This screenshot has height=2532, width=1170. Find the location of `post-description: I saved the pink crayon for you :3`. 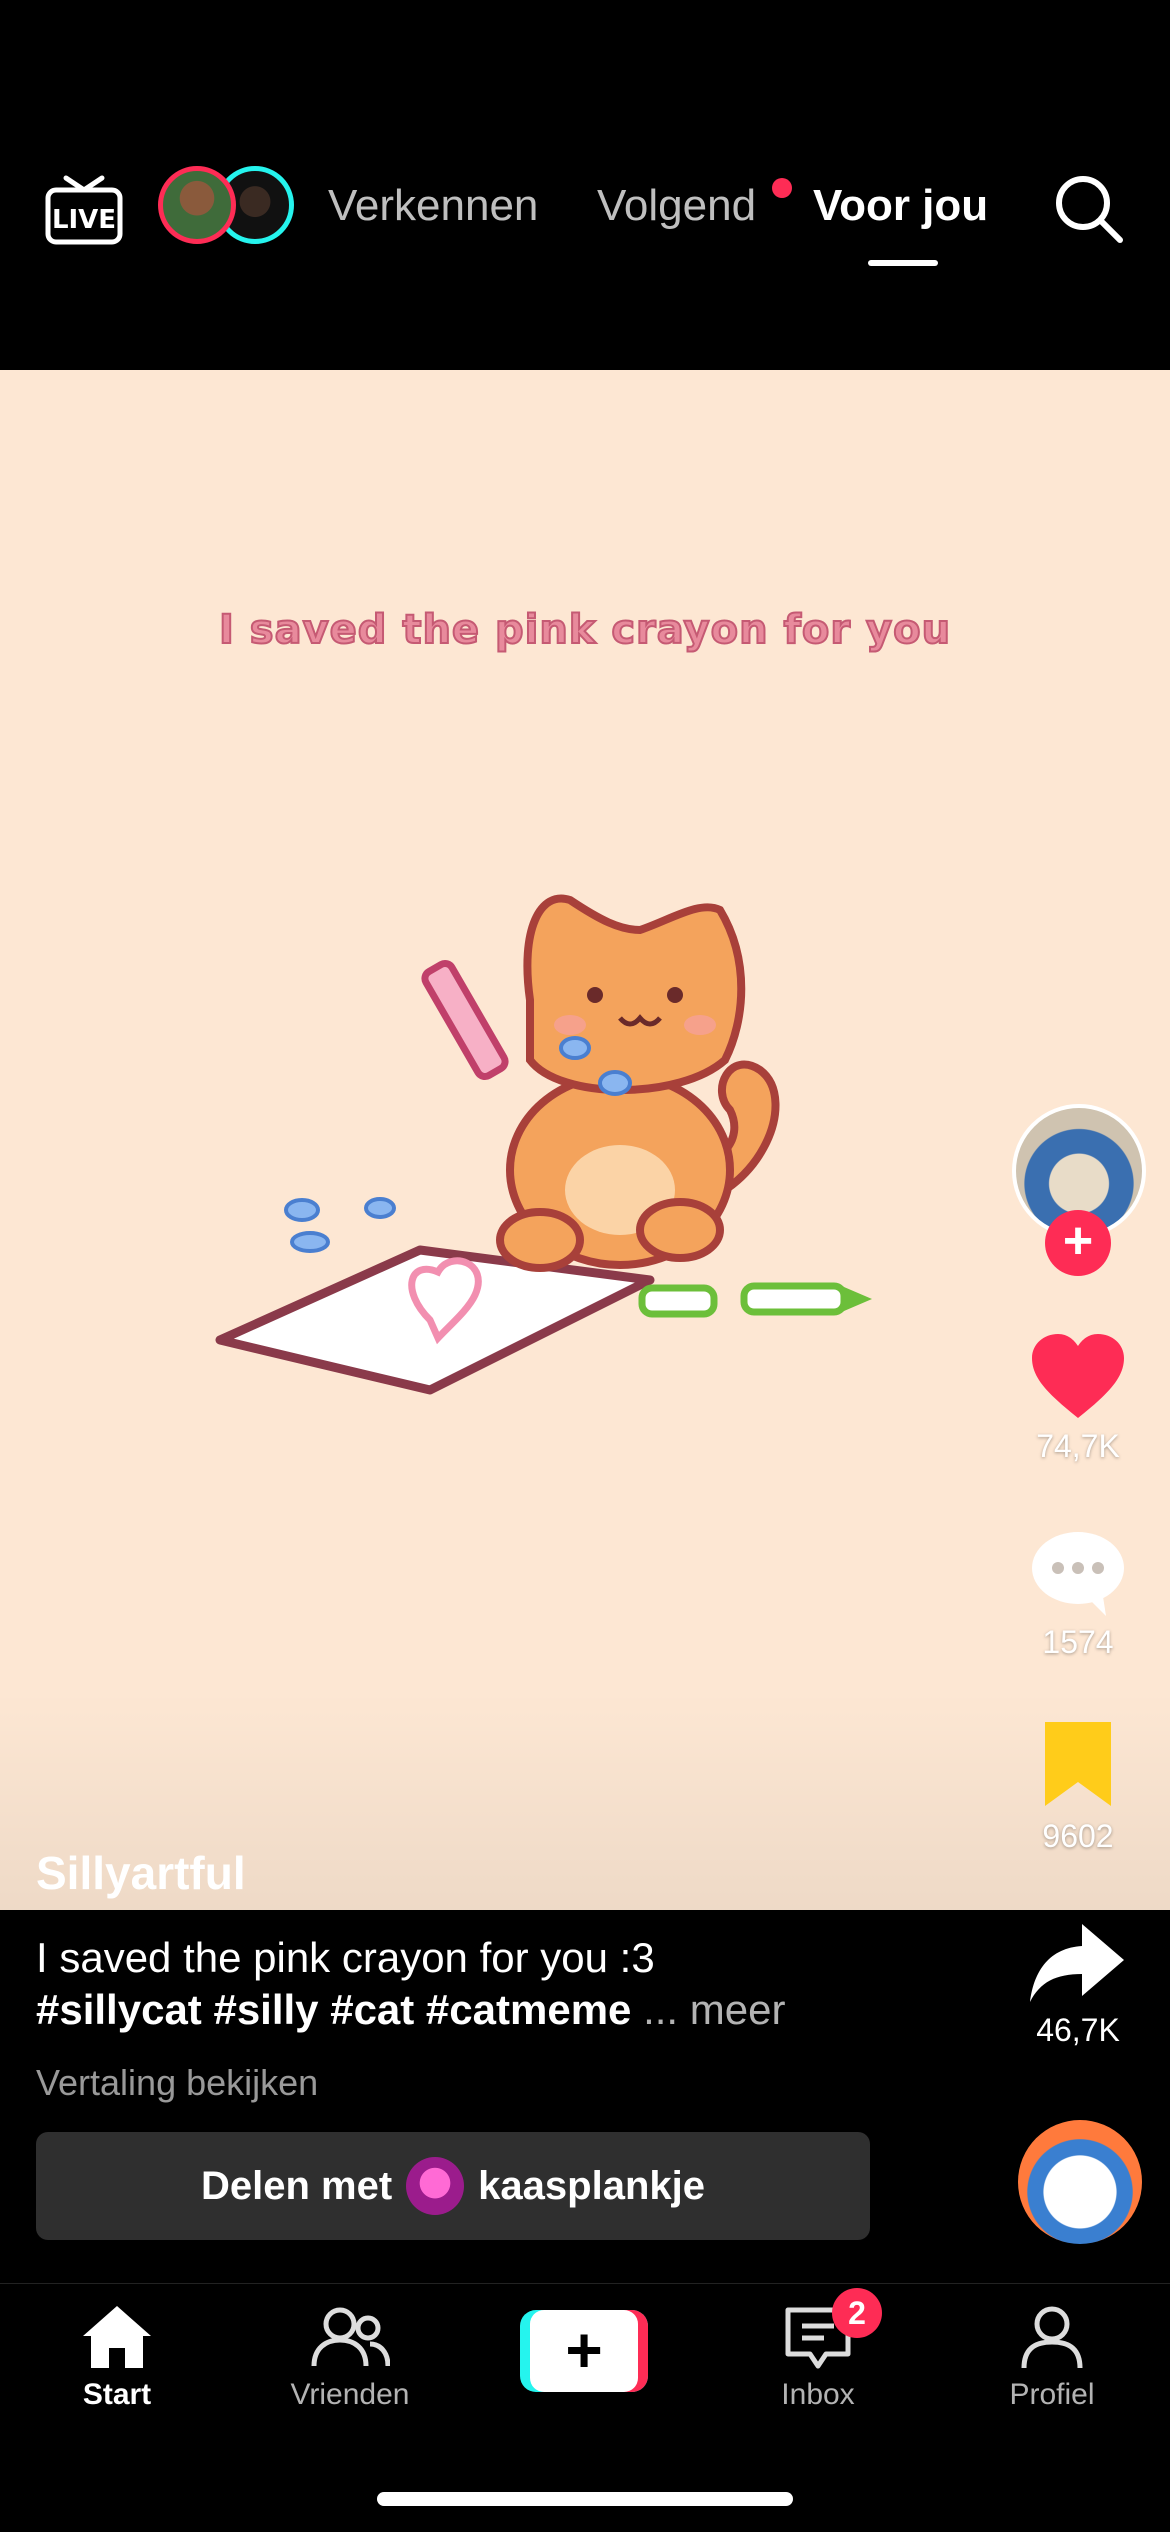

post-description: I saved the pink crayon for you :3 is located at coordinates (345, 1957).